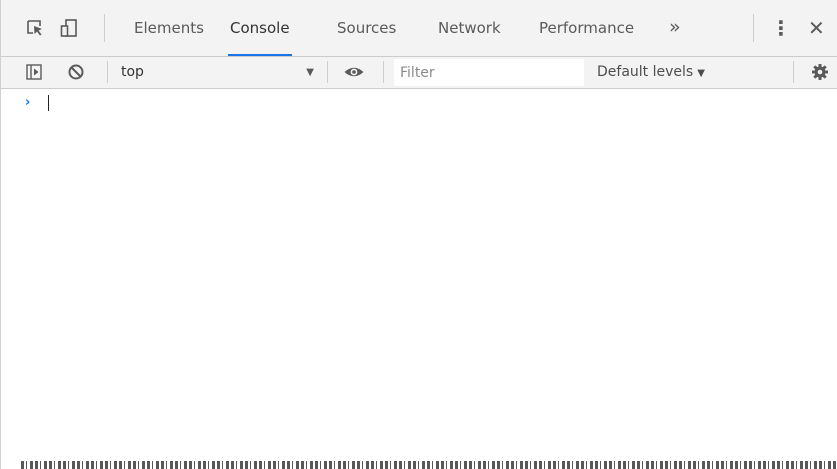  What do you see at coordinates (169, 28) in the screenshot?
I see `tab-elements: Elements` at bounding box center [169, 28].